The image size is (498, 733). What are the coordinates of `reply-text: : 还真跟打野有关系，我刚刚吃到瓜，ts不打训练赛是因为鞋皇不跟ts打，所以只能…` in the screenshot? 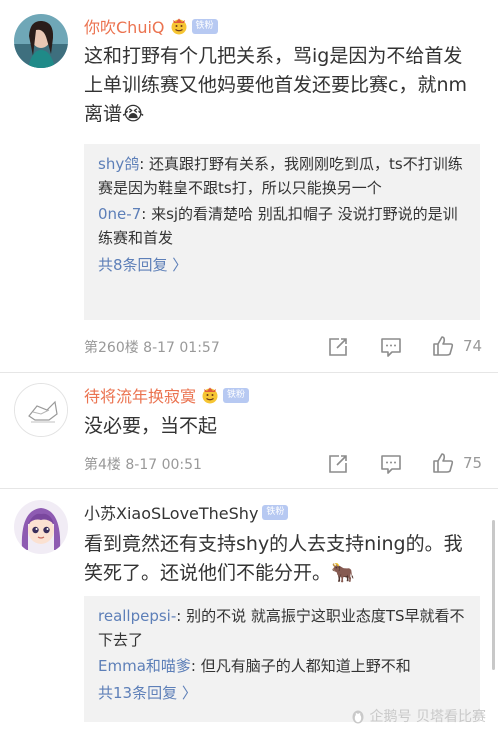 It's located at (280, 176).